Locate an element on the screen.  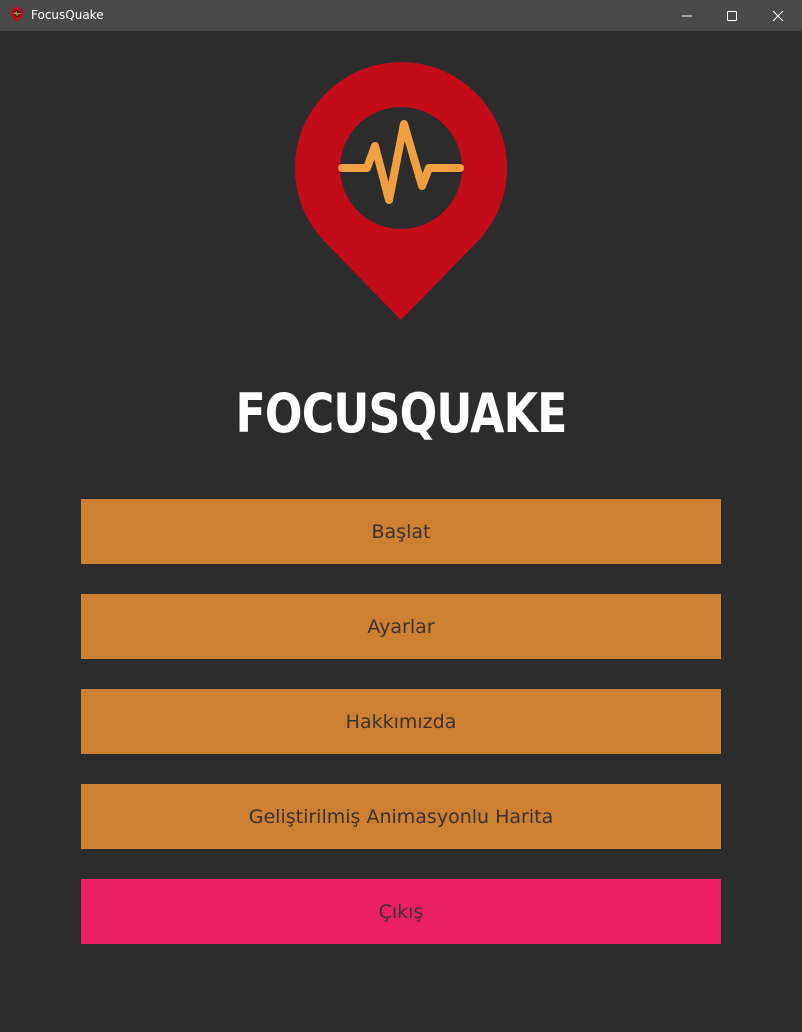
close-icon is located at coordinates (778, 15).